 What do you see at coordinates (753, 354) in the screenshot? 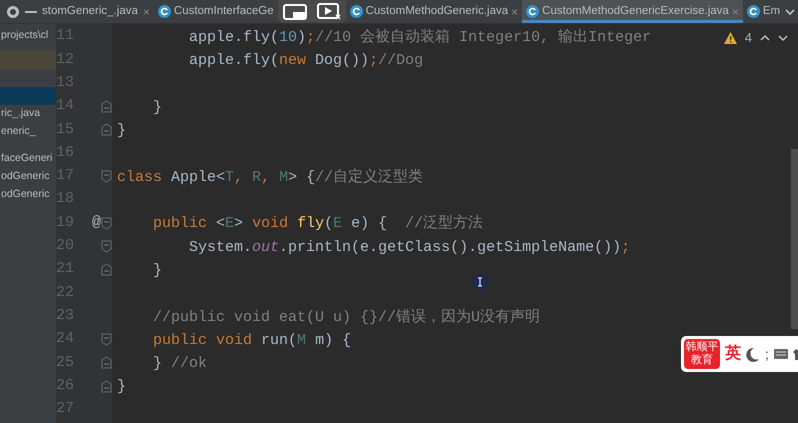
I see `moon-icon` at bounding box center [753, 354].